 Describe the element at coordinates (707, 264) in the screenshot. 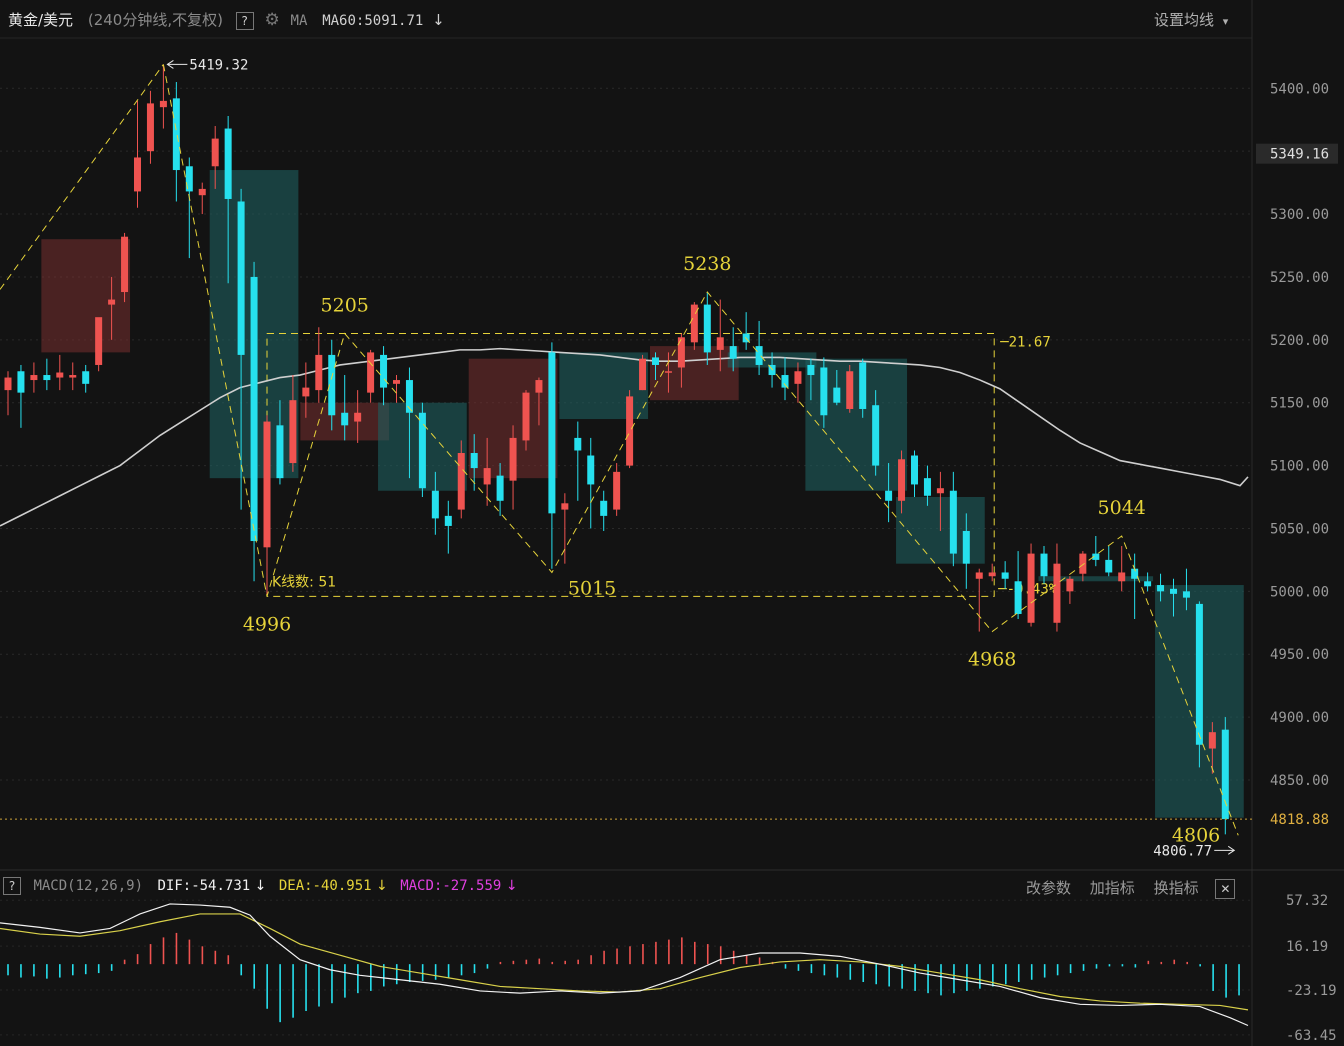

I see `pivot-label: 5238` at that location.